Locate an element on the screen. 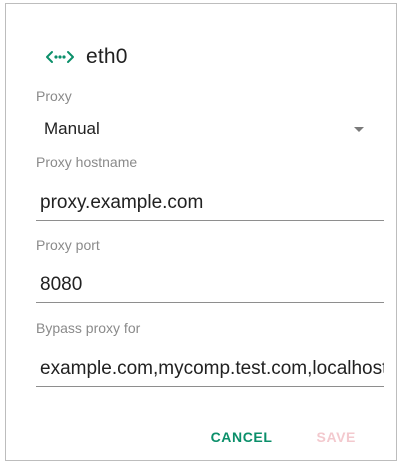 Image resolution: width=402 pixels, height=466 pixels. proxy-mode-value: Manual is located at coordinates (72, 128).